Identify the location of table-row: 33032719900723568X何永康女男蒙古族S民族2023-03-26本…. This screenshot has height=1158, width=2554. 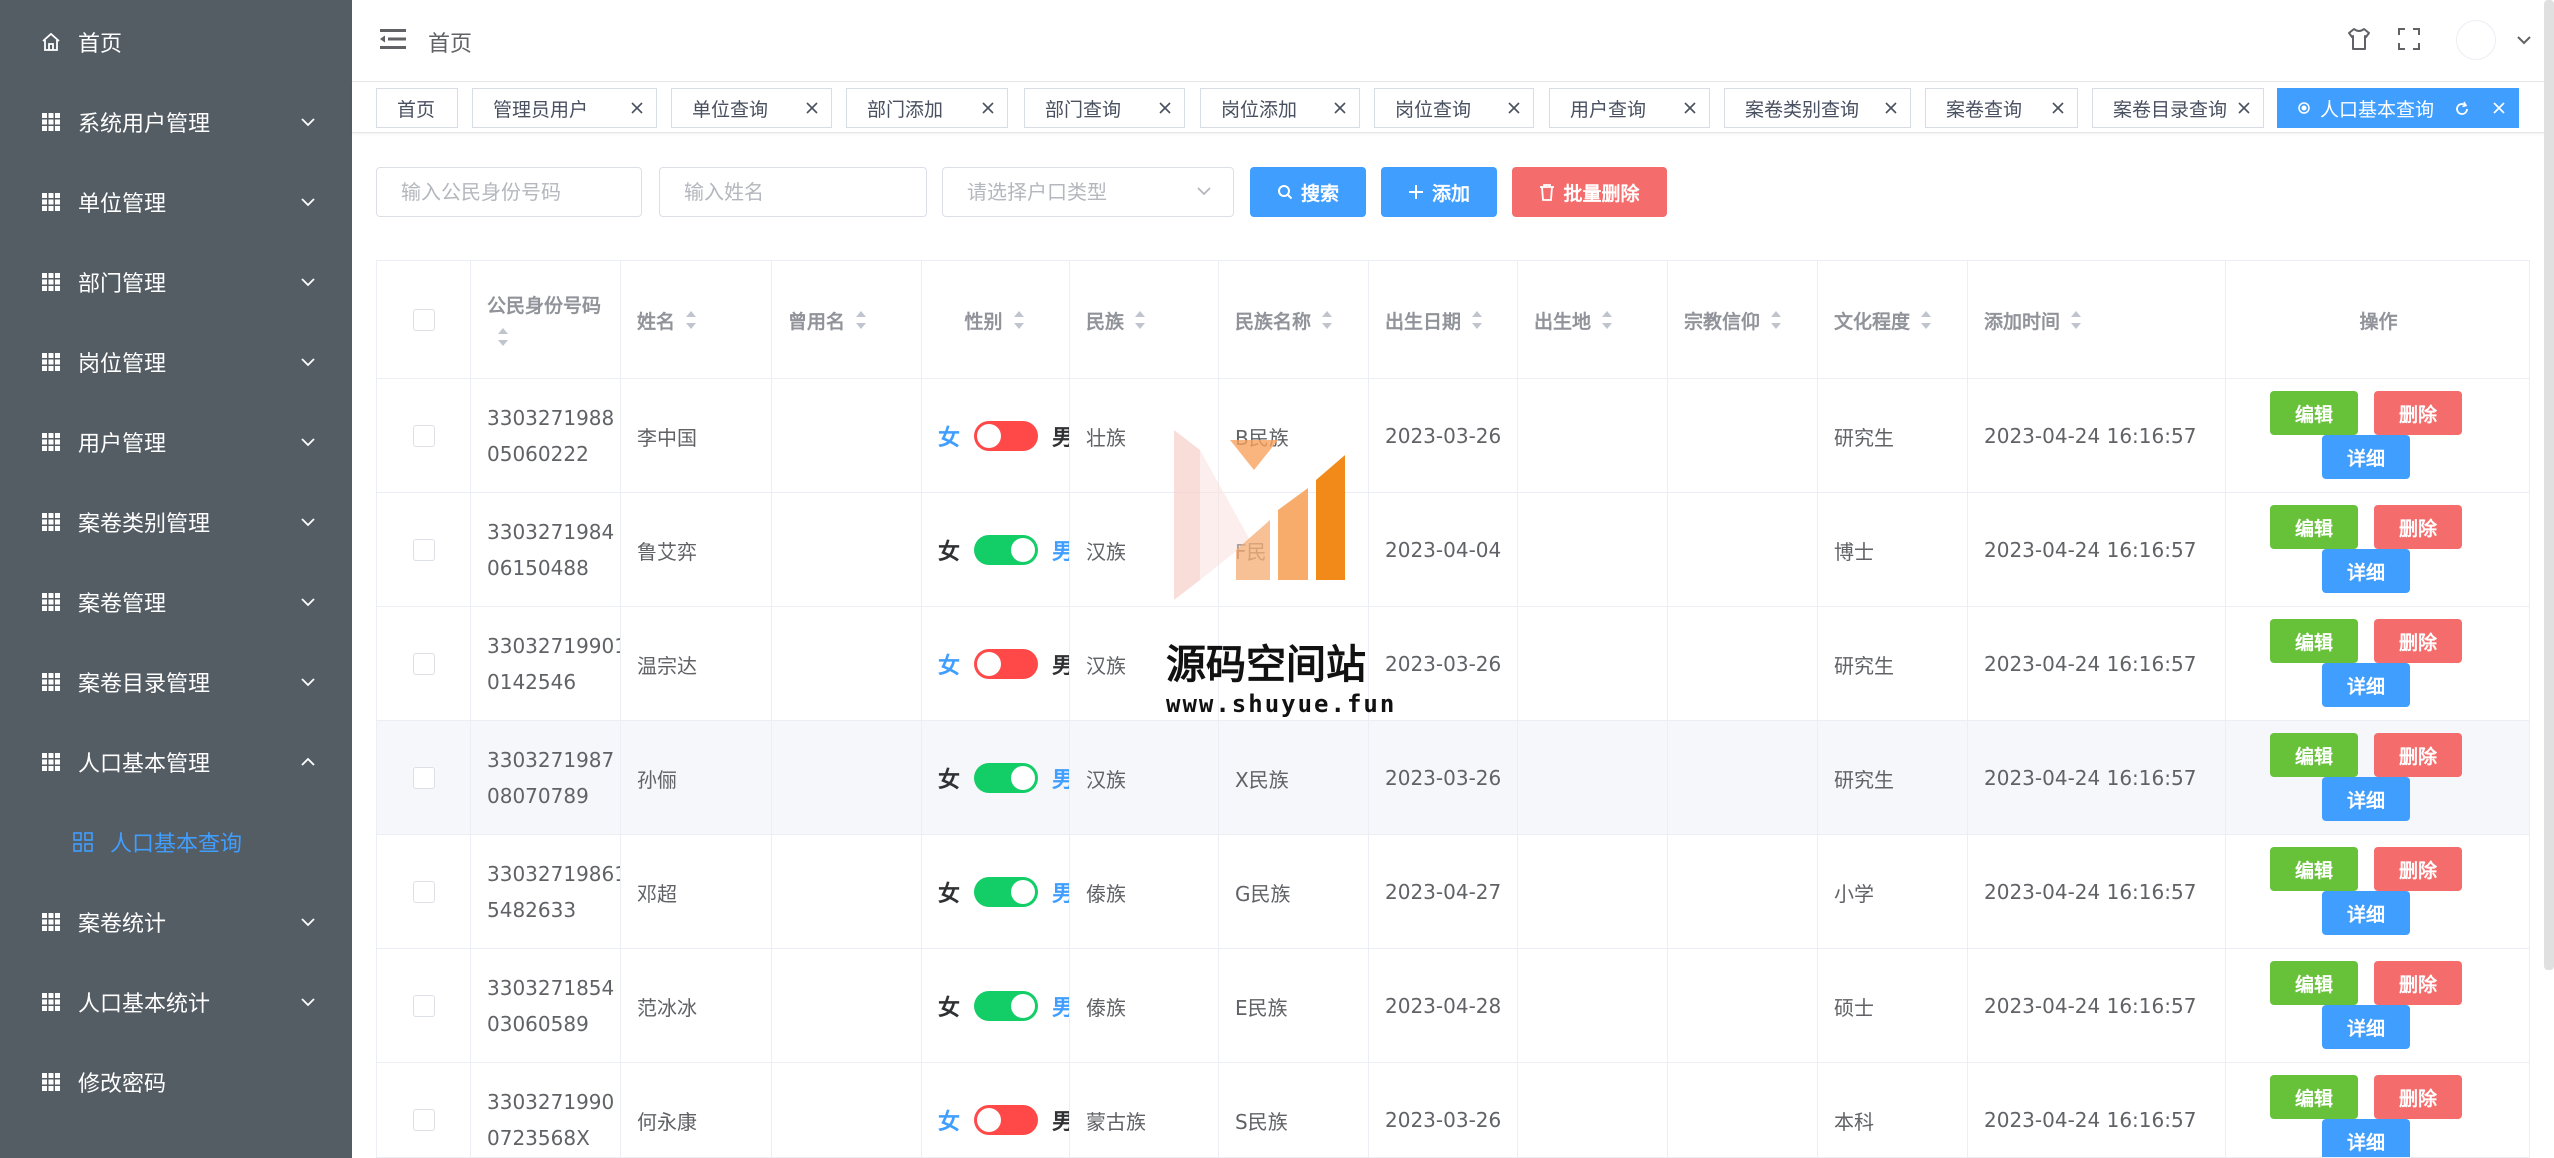
(1453, 1110).